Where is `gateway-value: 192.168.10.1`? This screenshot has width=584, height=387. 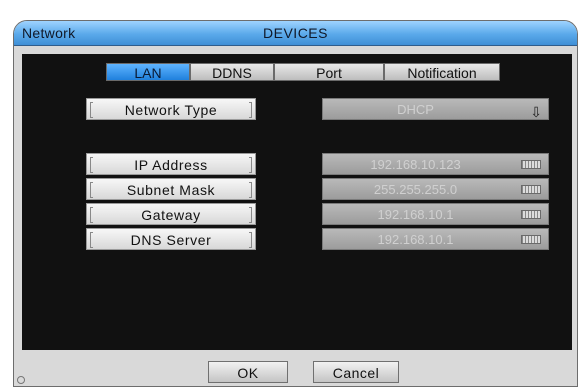
gateway-value: 192.168.10.1 is located at coordinates (415, 214).